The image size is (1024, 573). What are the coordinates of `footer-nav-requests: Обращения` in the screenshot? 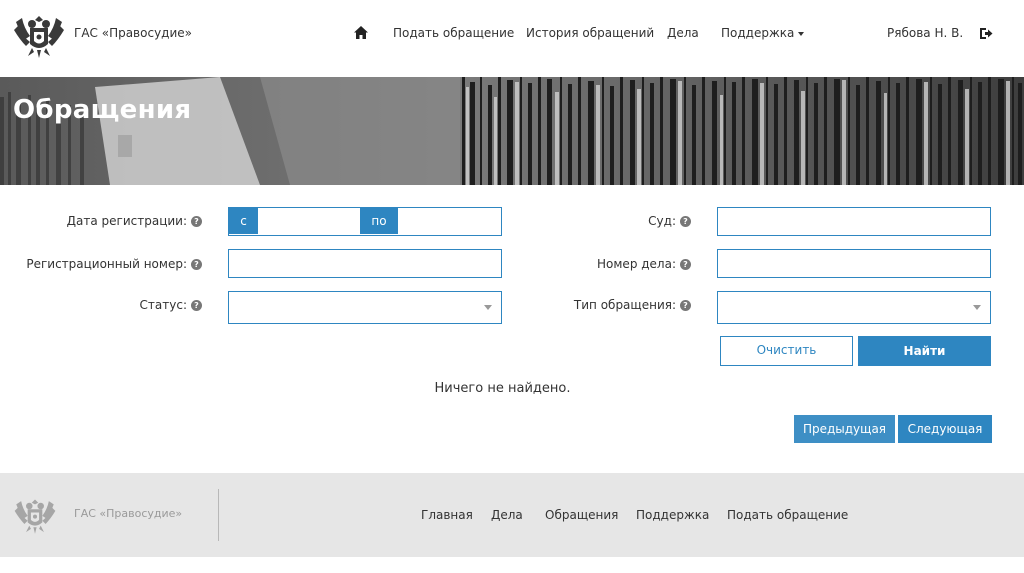 It's located at (581, 515).